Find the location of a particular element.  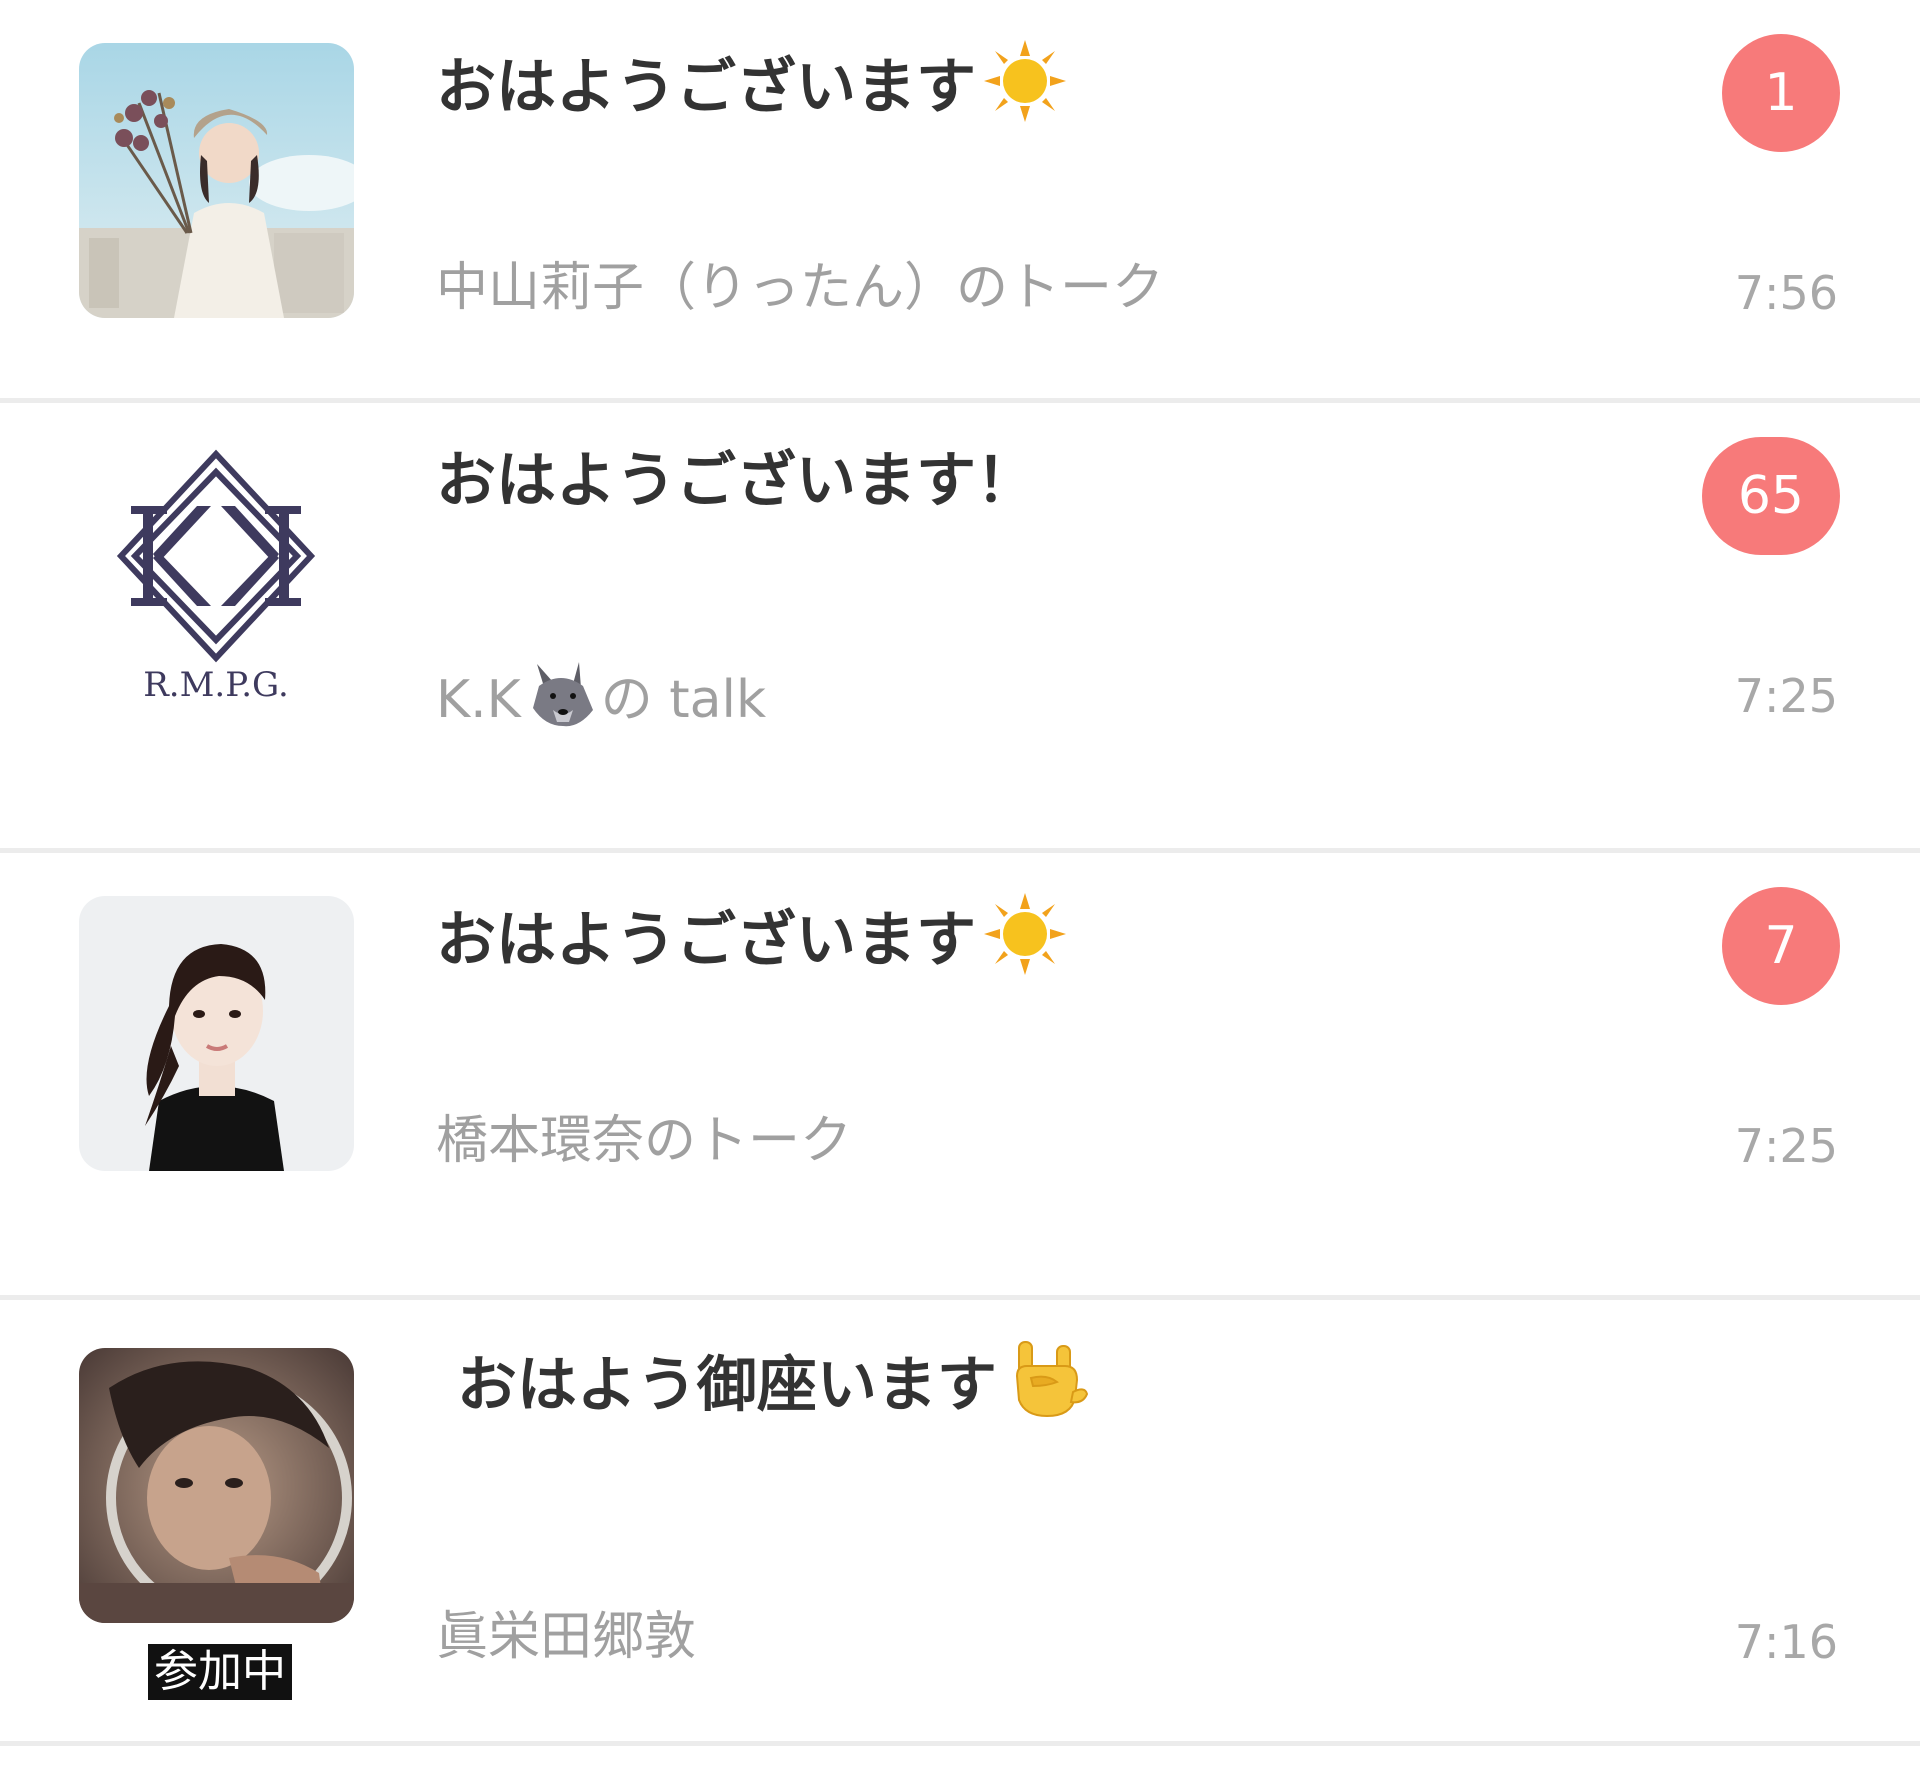

chat-subtitle: 橋本環奈のトーク is located at coordinates (644, 1141).